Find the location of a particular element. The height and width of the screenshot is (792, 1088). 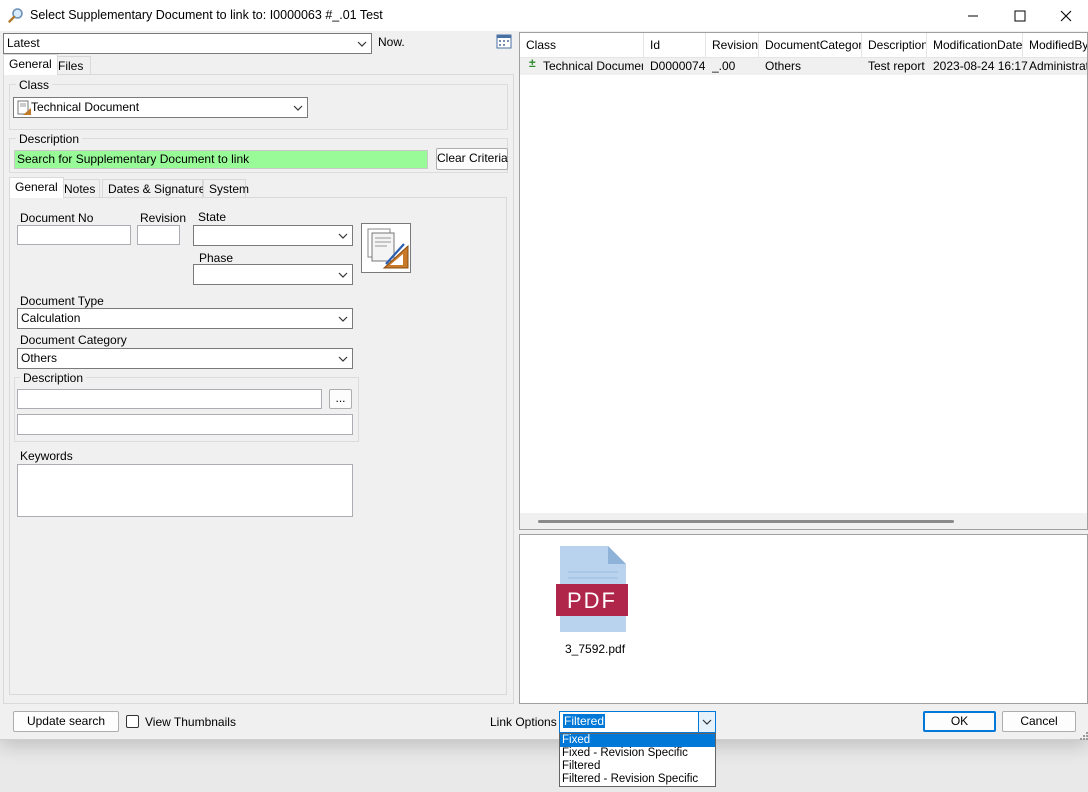

document-type-label: Document Type is located at coordinates (62, 301).